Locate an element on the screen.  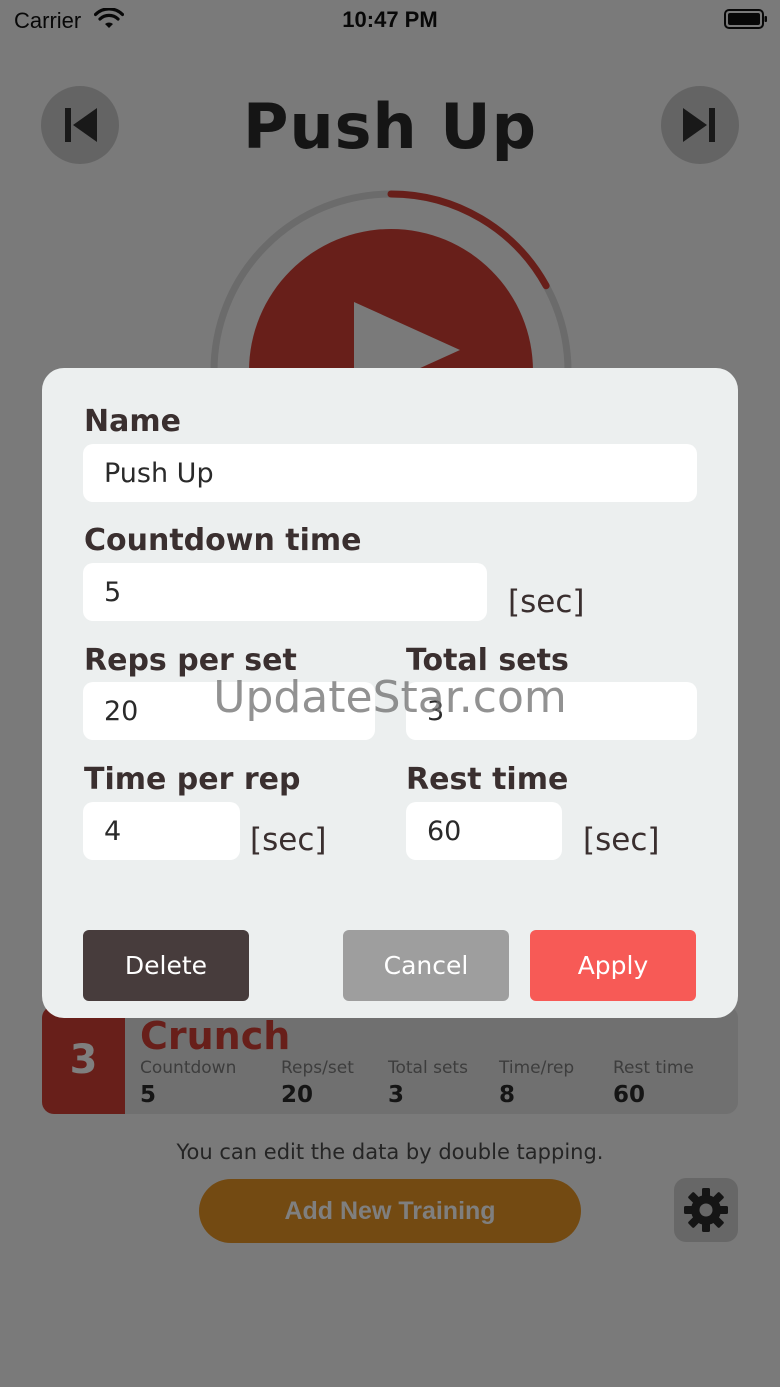
rest-time-label: Rest time is located at coordinates (487, 779).